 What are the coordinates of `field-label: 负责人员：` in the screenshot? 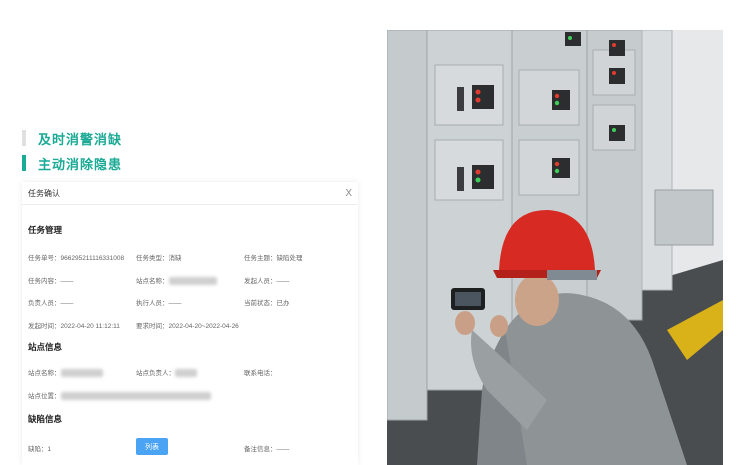 It's located at (44, 303).